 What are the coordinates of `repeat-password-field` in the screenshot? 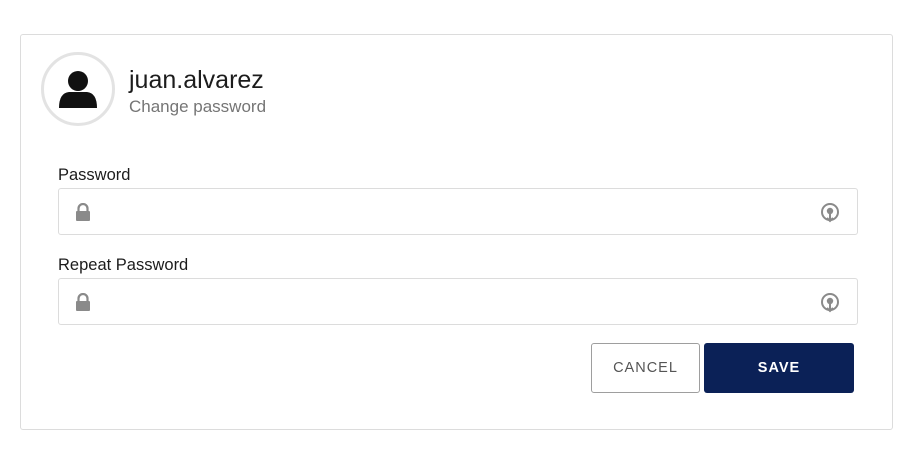 It's located at (458, 301).